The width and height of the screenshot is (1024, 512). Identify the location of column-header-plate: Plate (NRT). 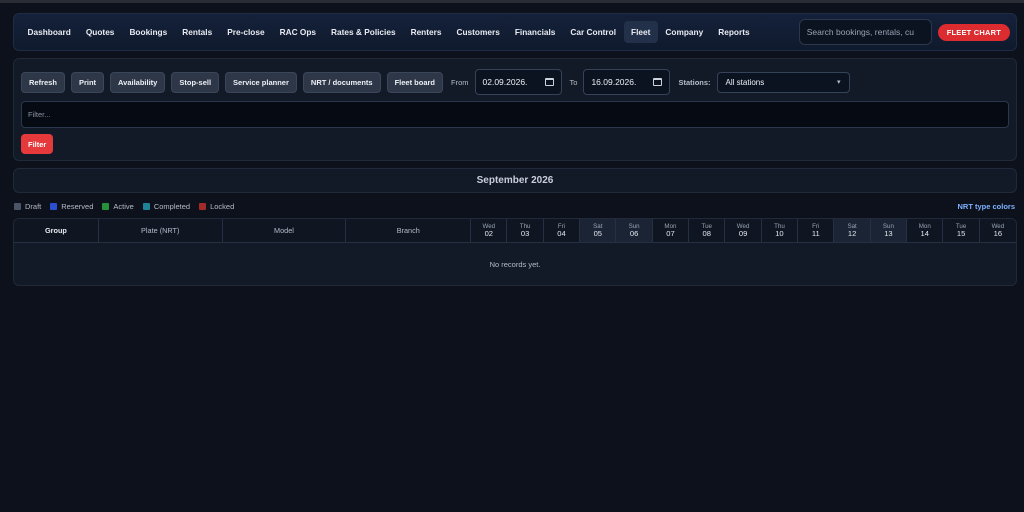
(161, 230).